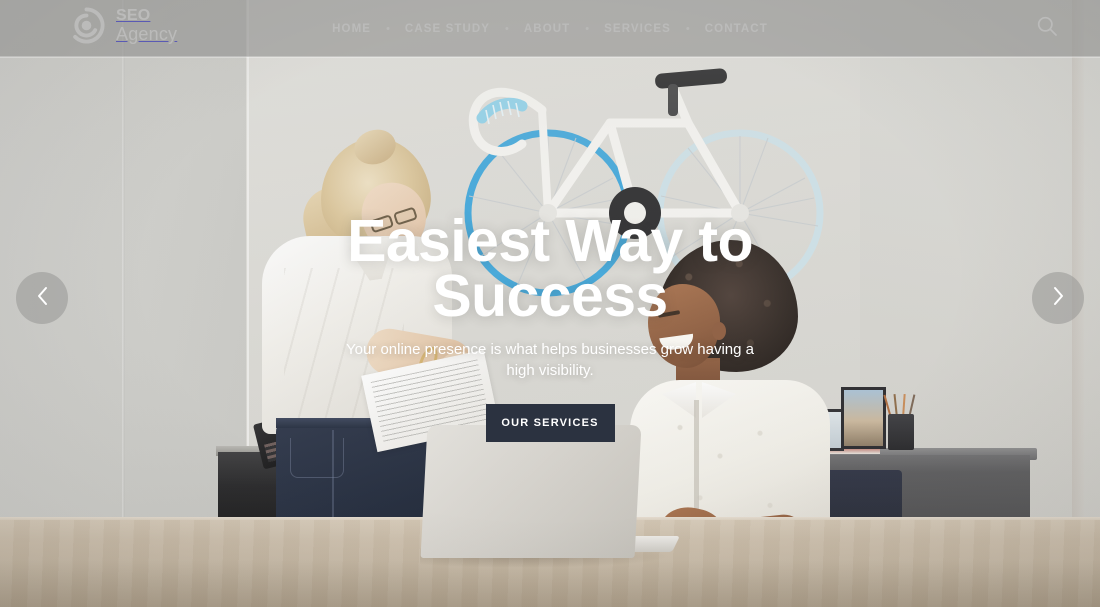  Describe the element at coordinates (550, 57) in the screenshot. I see `header-divider` at that location.